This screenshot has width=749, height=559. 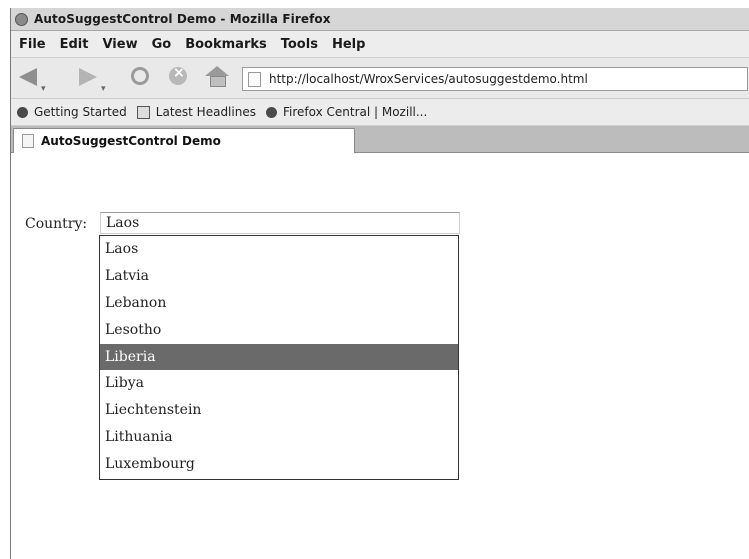 I want to click on country-input, so click(x=280, y=223).